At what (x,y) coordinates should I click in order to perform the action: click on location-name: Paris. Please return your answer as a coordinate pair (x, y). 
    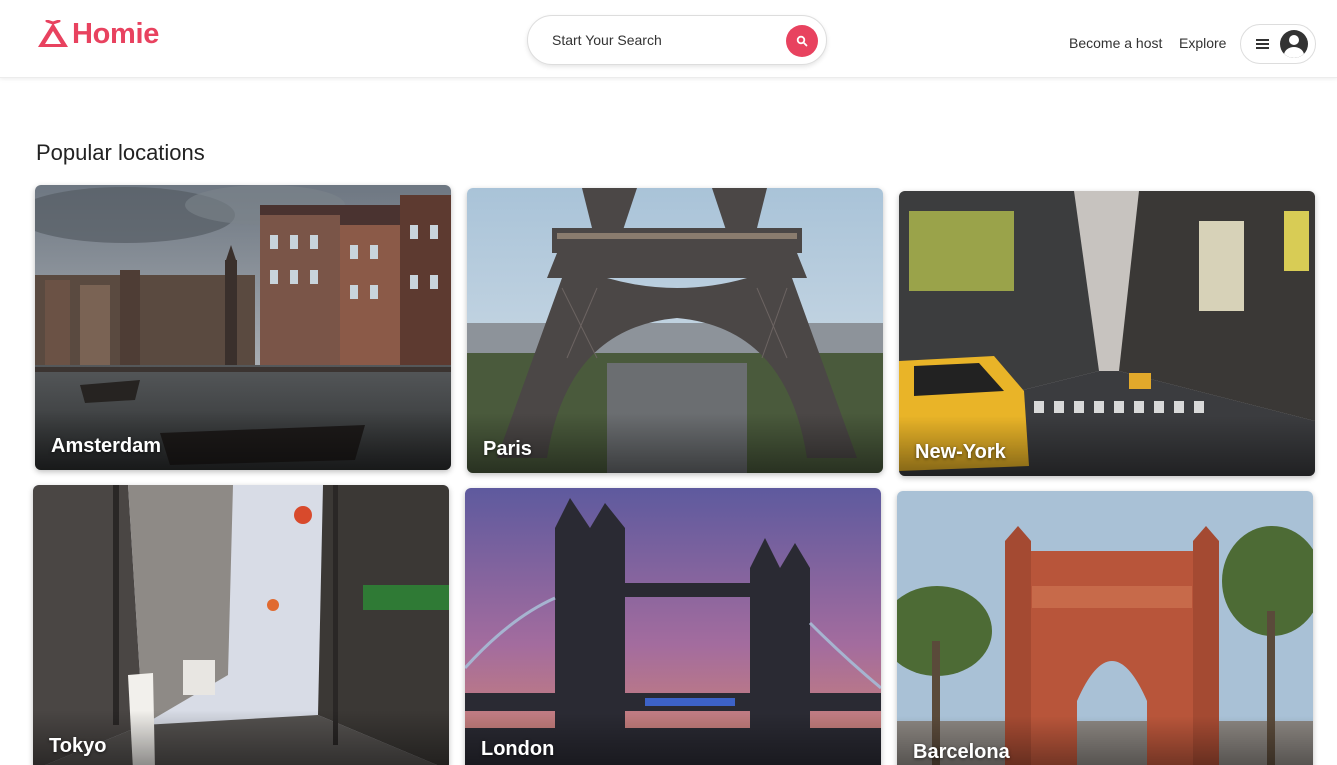
    Looking at the image, I should click on (507, 449).